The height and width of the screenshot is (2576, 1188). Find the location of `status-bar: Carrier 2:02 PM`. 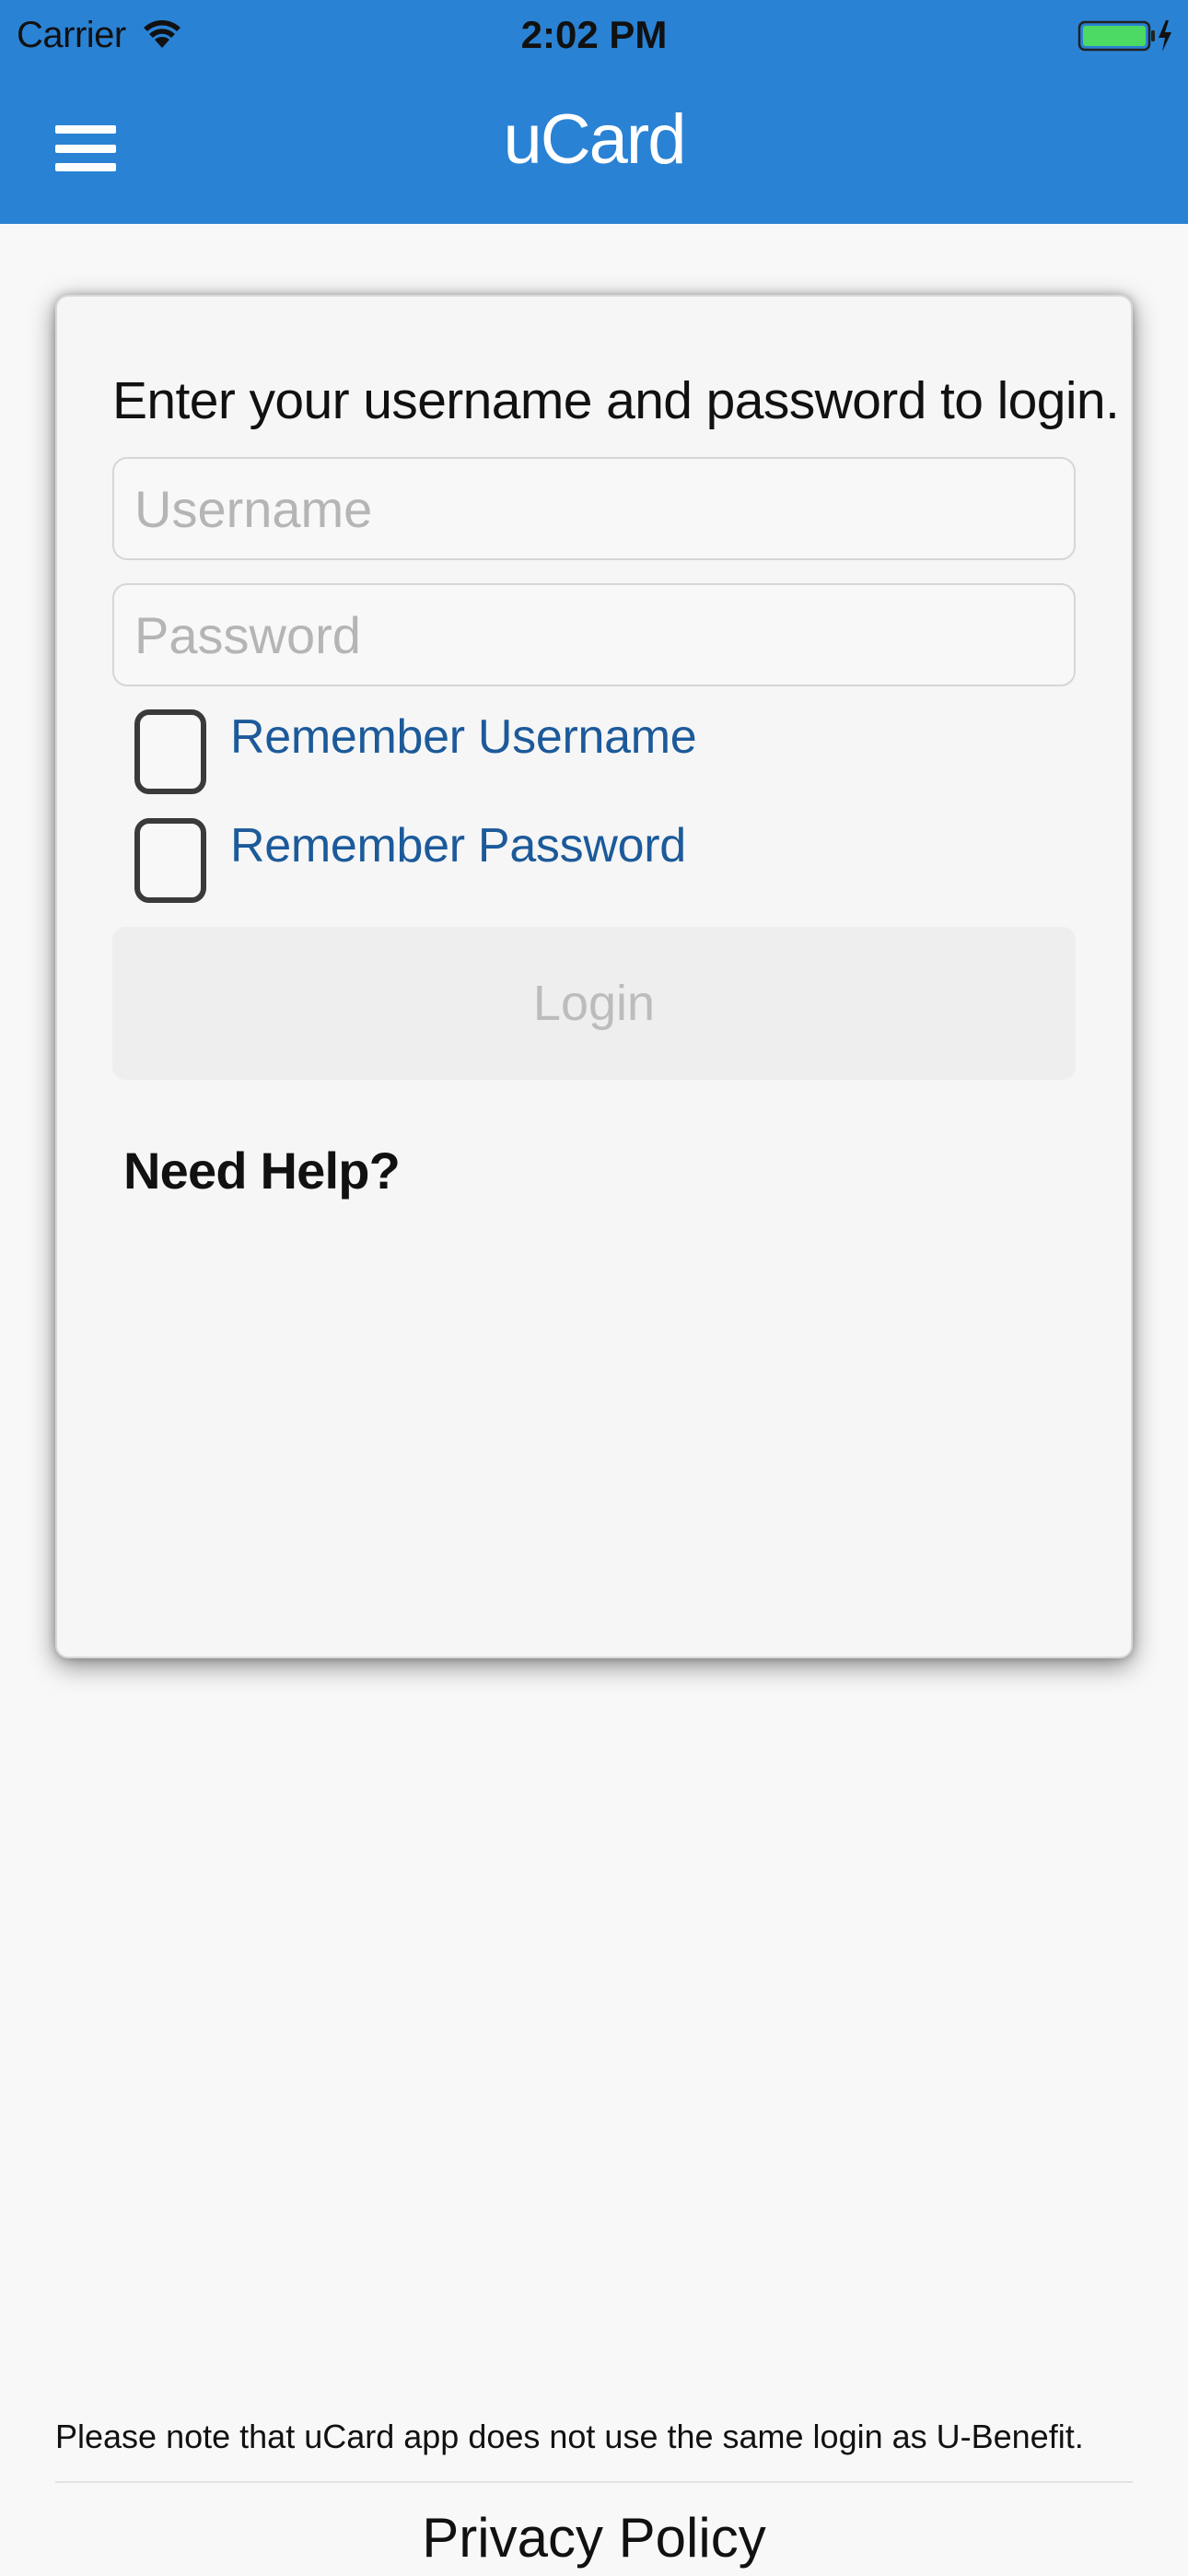

status-bar: Carrier 2:02 PM is located at coordinates (594, 36).